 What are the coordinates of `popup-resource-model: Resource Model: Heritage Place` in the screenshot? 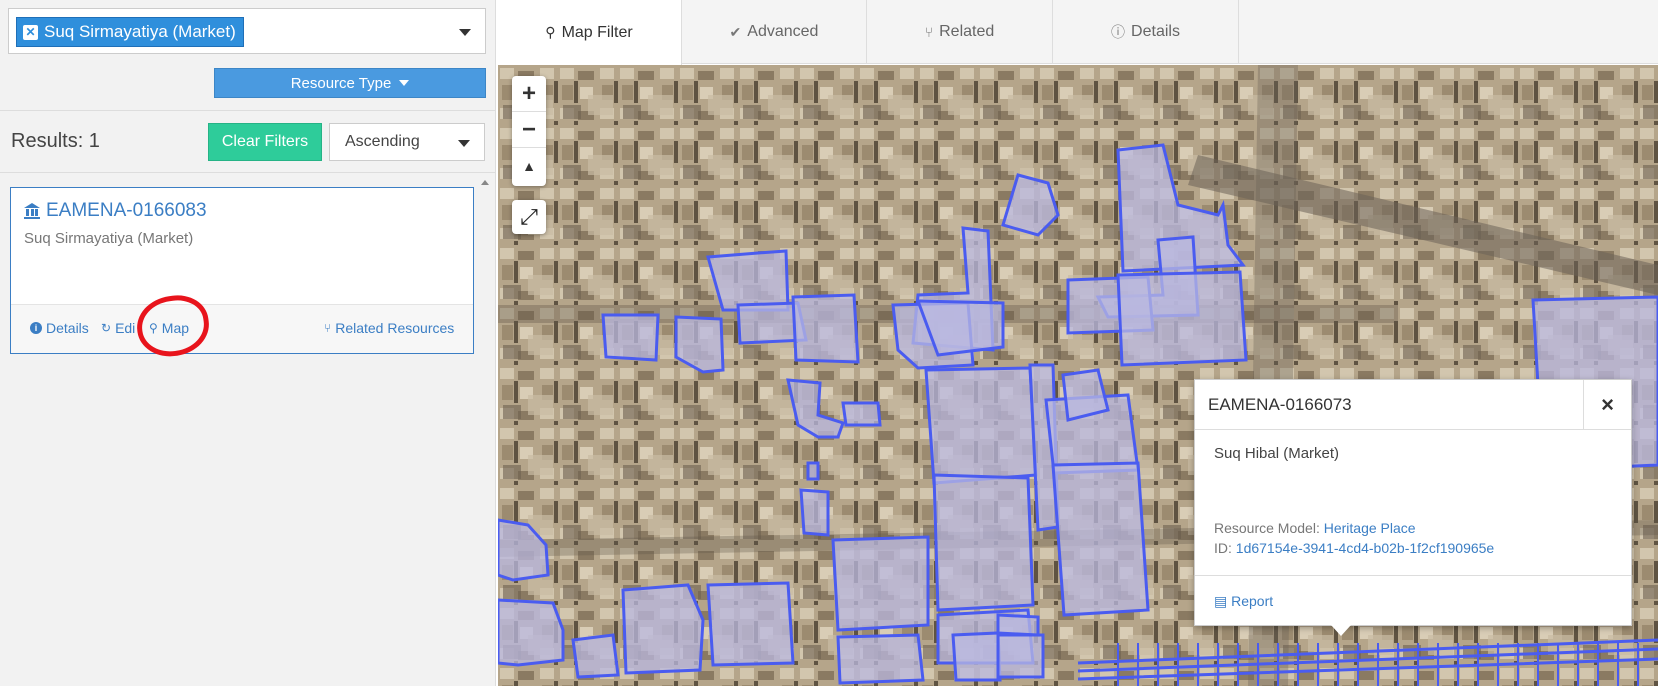 It's located at (1315, 528).